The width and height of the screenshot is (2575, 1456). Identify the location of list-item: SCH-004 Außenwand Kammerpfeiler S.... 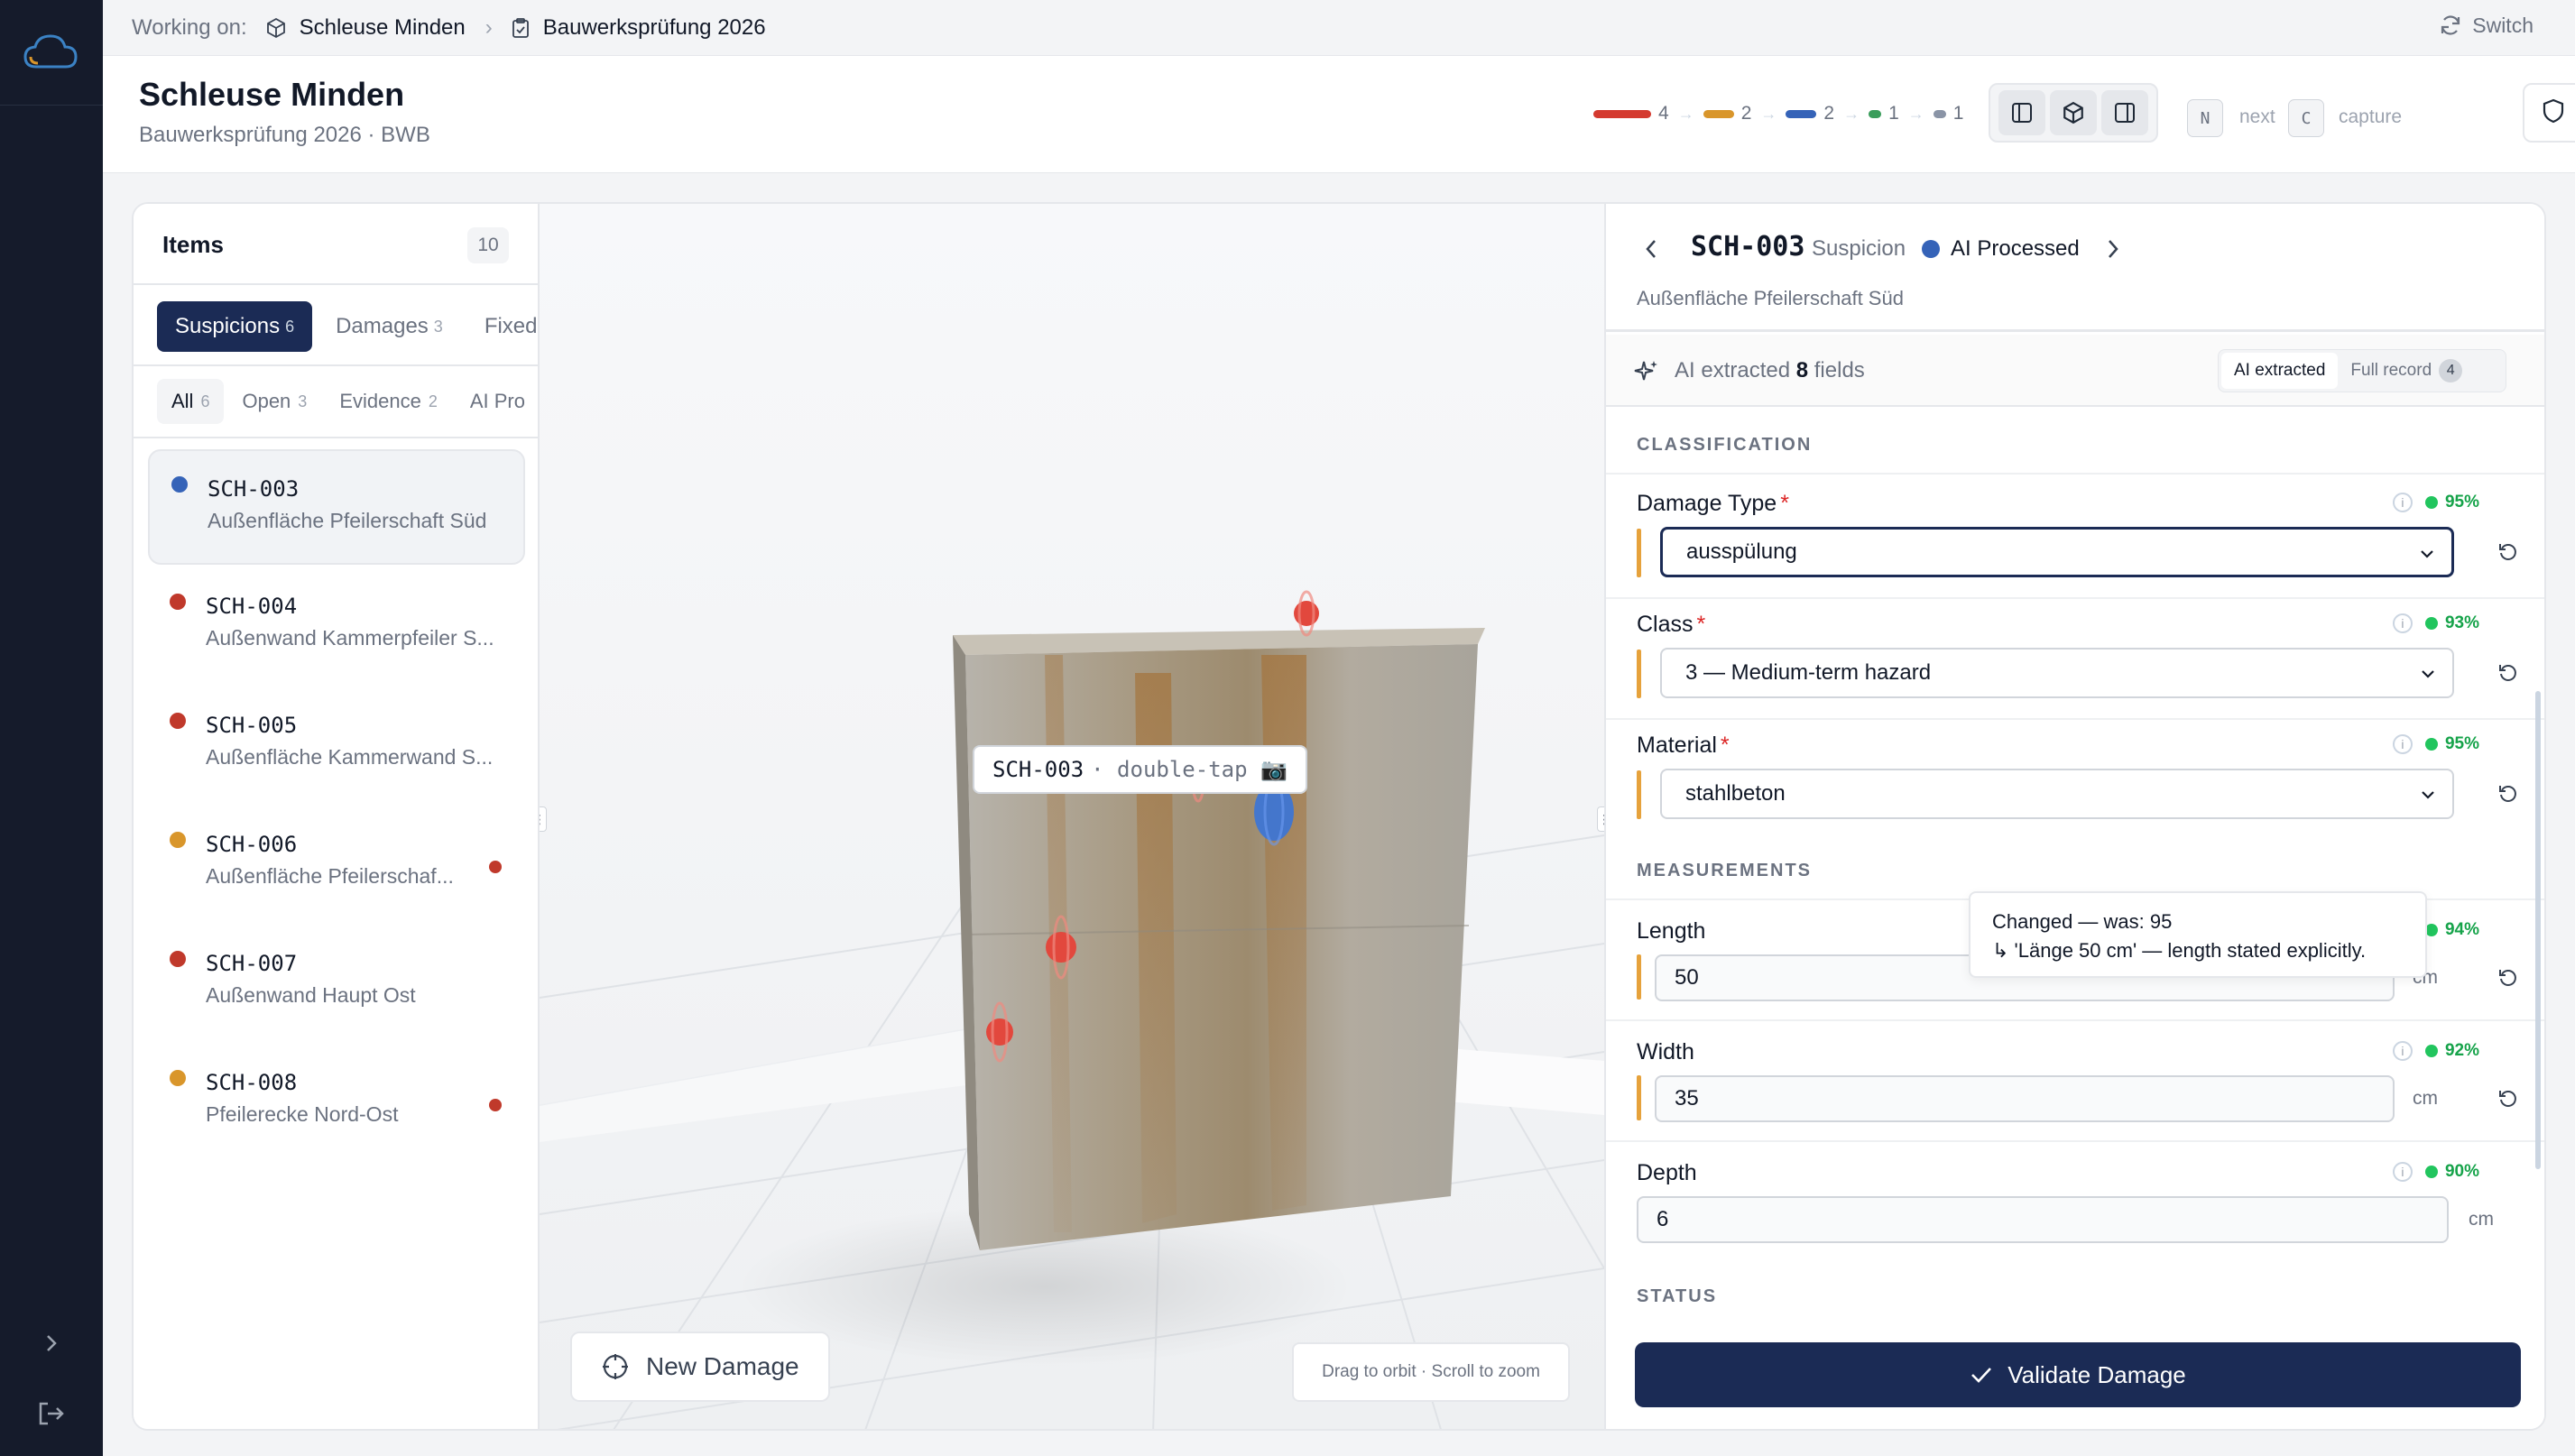
(336, 626).